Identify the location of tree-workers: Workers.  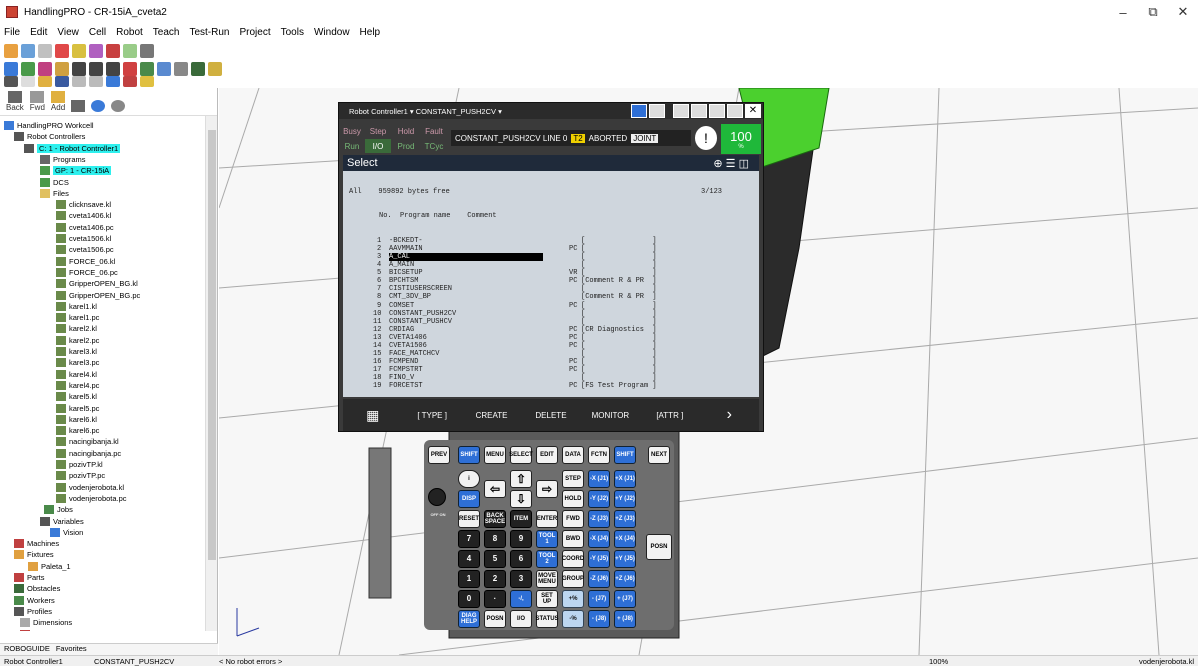
(34, 600).